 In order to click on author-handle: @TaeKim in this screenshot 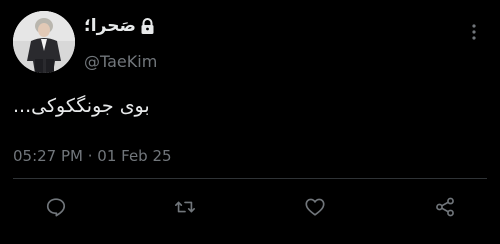, I will do `click(120, 62)`.